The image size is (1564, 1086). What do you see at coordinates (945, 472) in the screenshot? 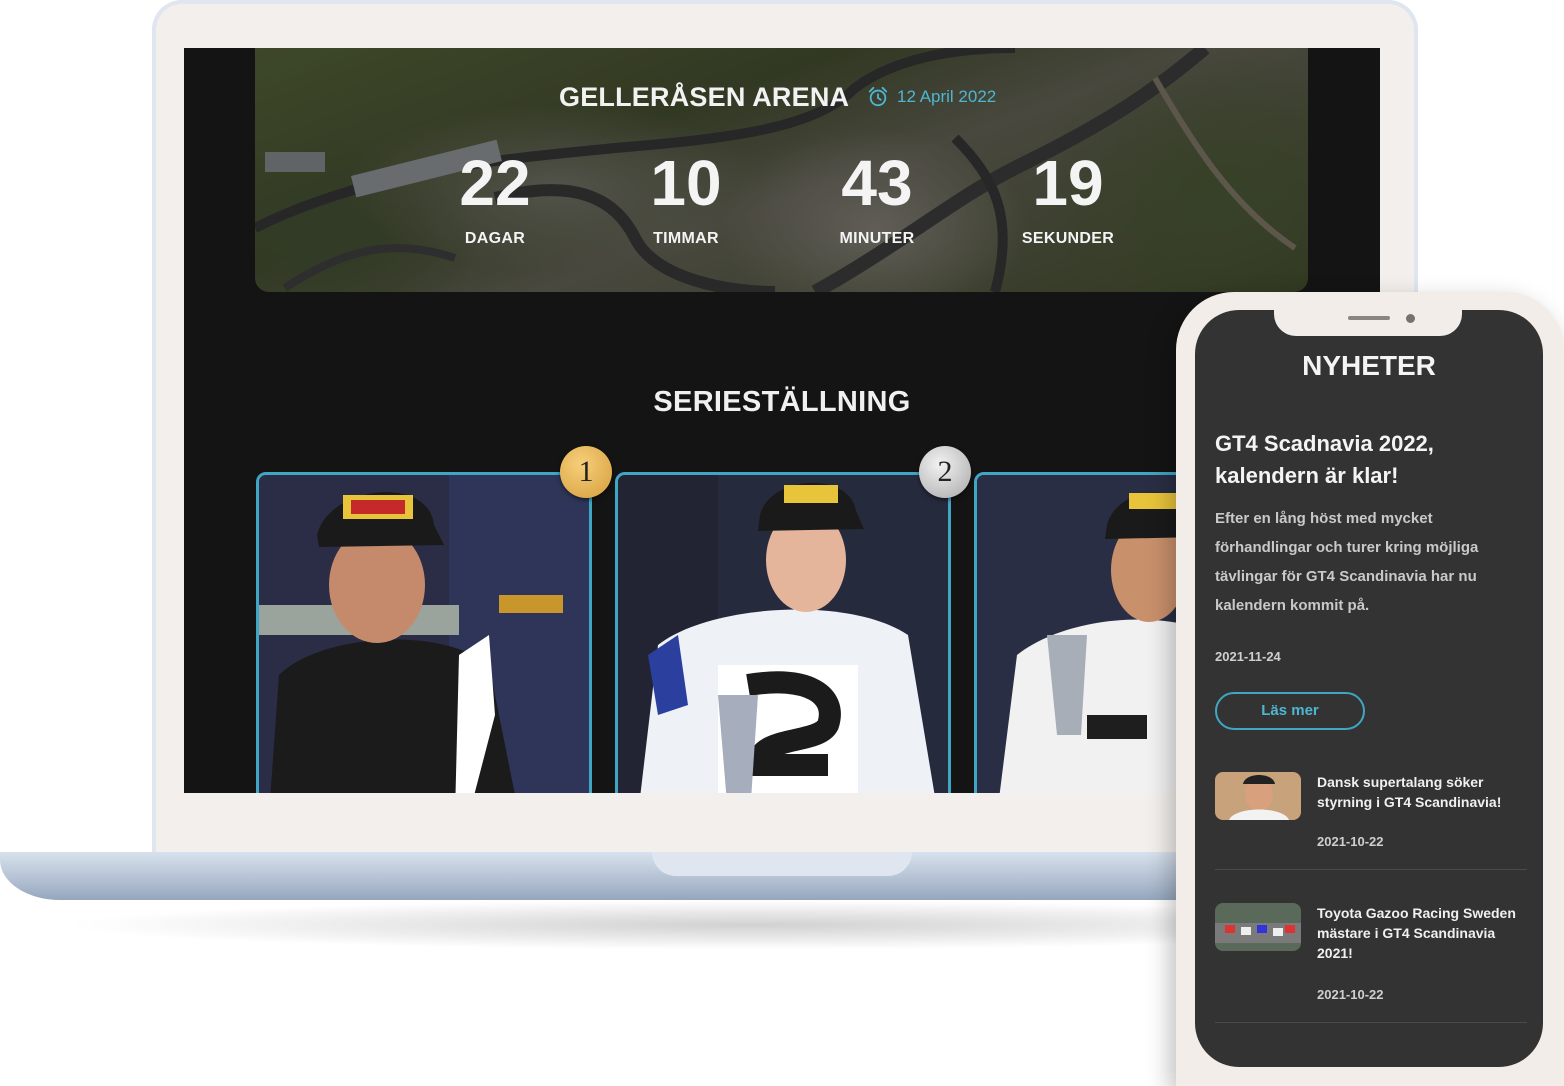
I see `rank-badge-2: 2` at bounding box center [945, 472].